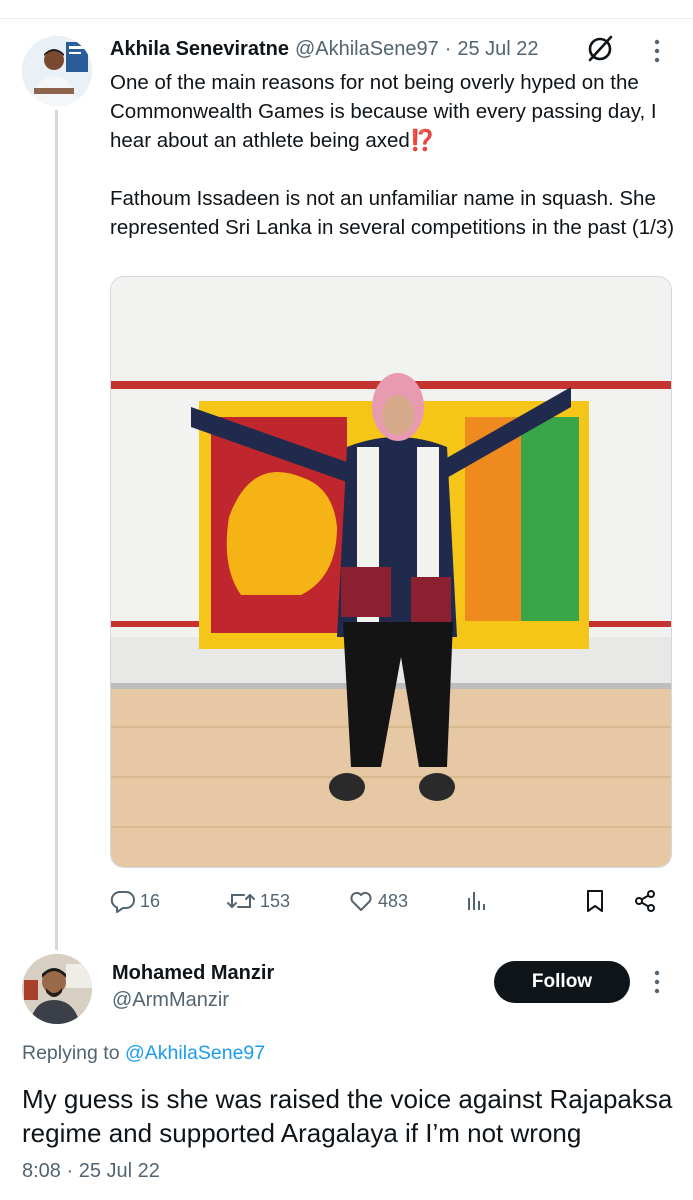  I want to click on share-button, so click(647, 901).